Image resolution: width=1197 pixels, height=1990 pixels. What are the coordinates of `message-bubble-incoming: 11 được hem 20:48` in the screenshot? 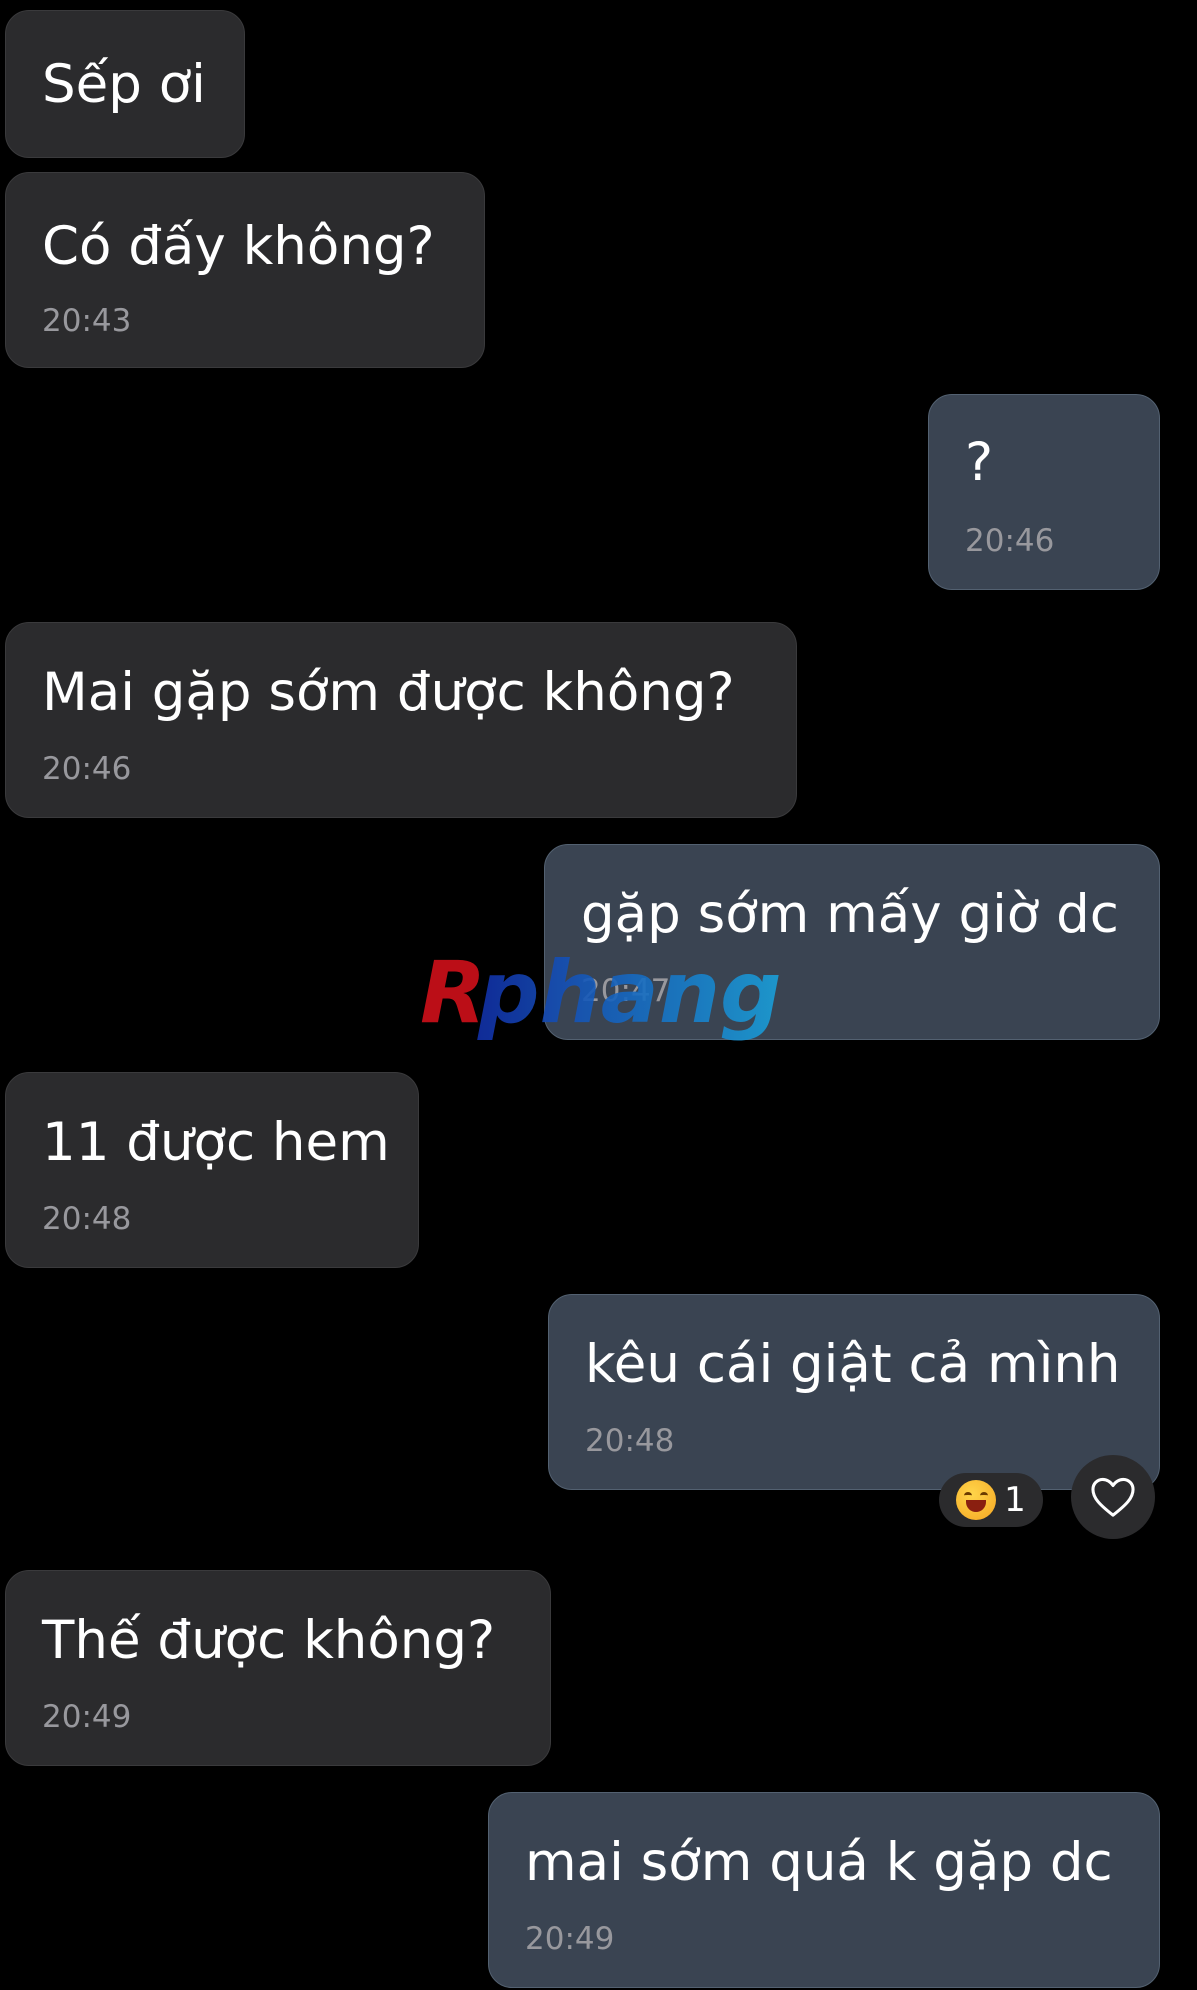 It's located at (212, 1170).